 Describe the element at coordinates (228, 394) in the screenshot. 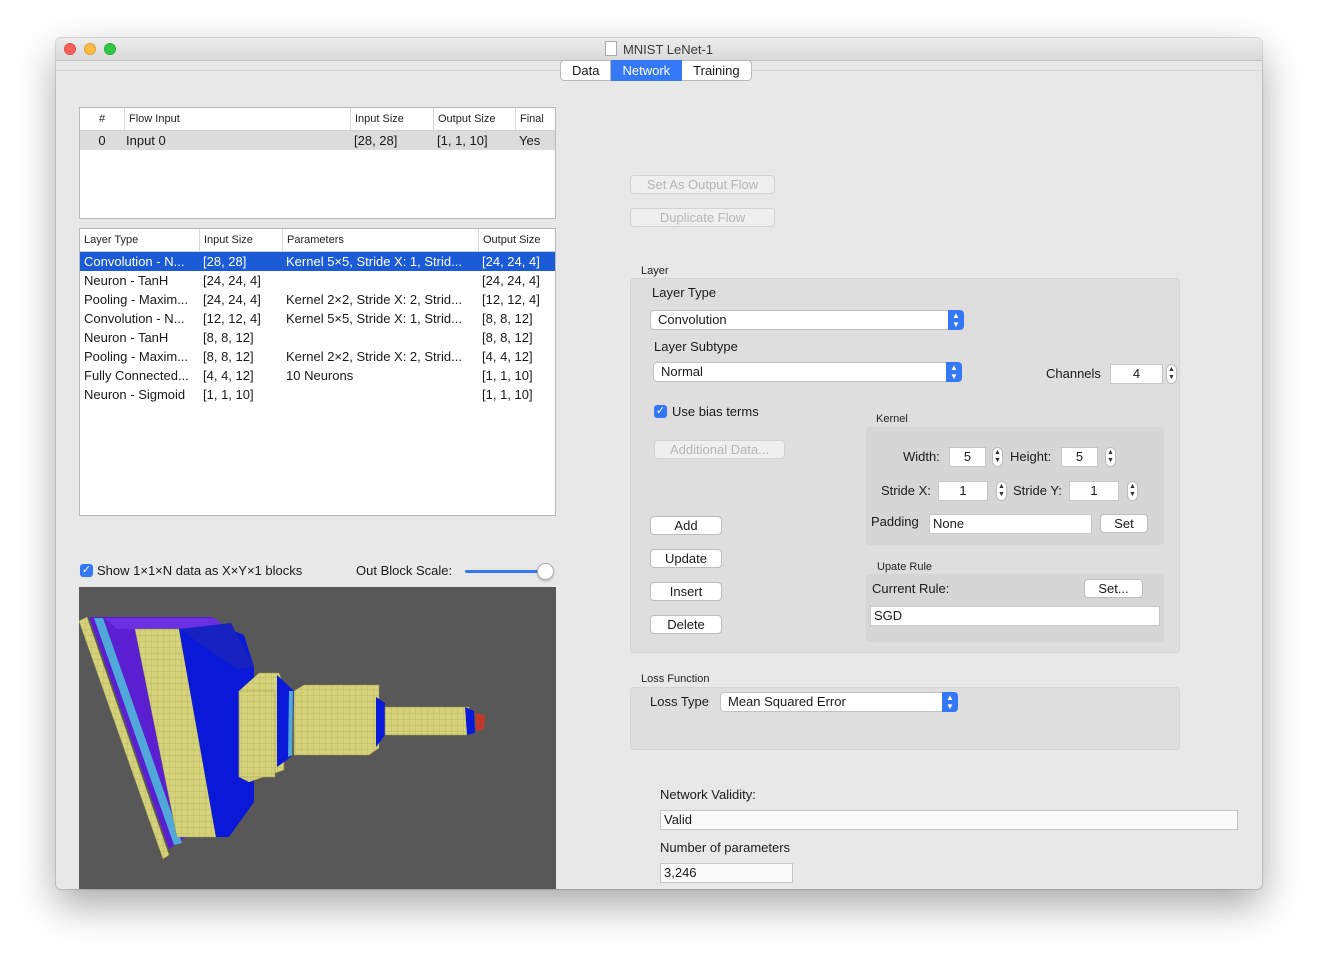

I see `cell-input-size: [1, 1, 10]` at that location.